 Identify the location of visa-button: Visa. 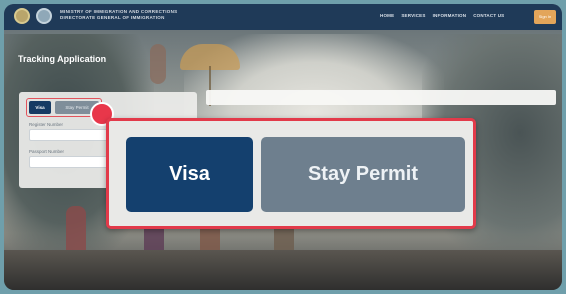
(189, 174).